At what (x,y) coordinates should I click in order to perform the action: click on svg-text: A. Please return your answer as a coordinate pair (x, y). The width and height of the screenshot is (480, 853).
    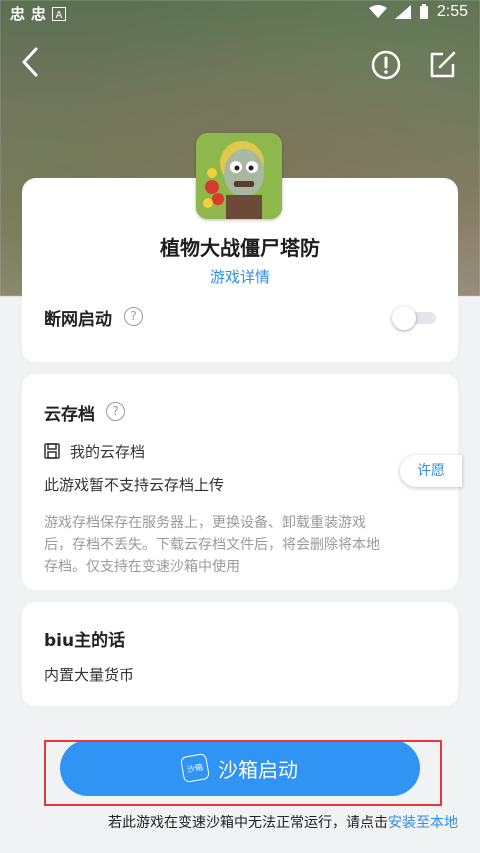
    Looking at the image, I should click on (59, 15).